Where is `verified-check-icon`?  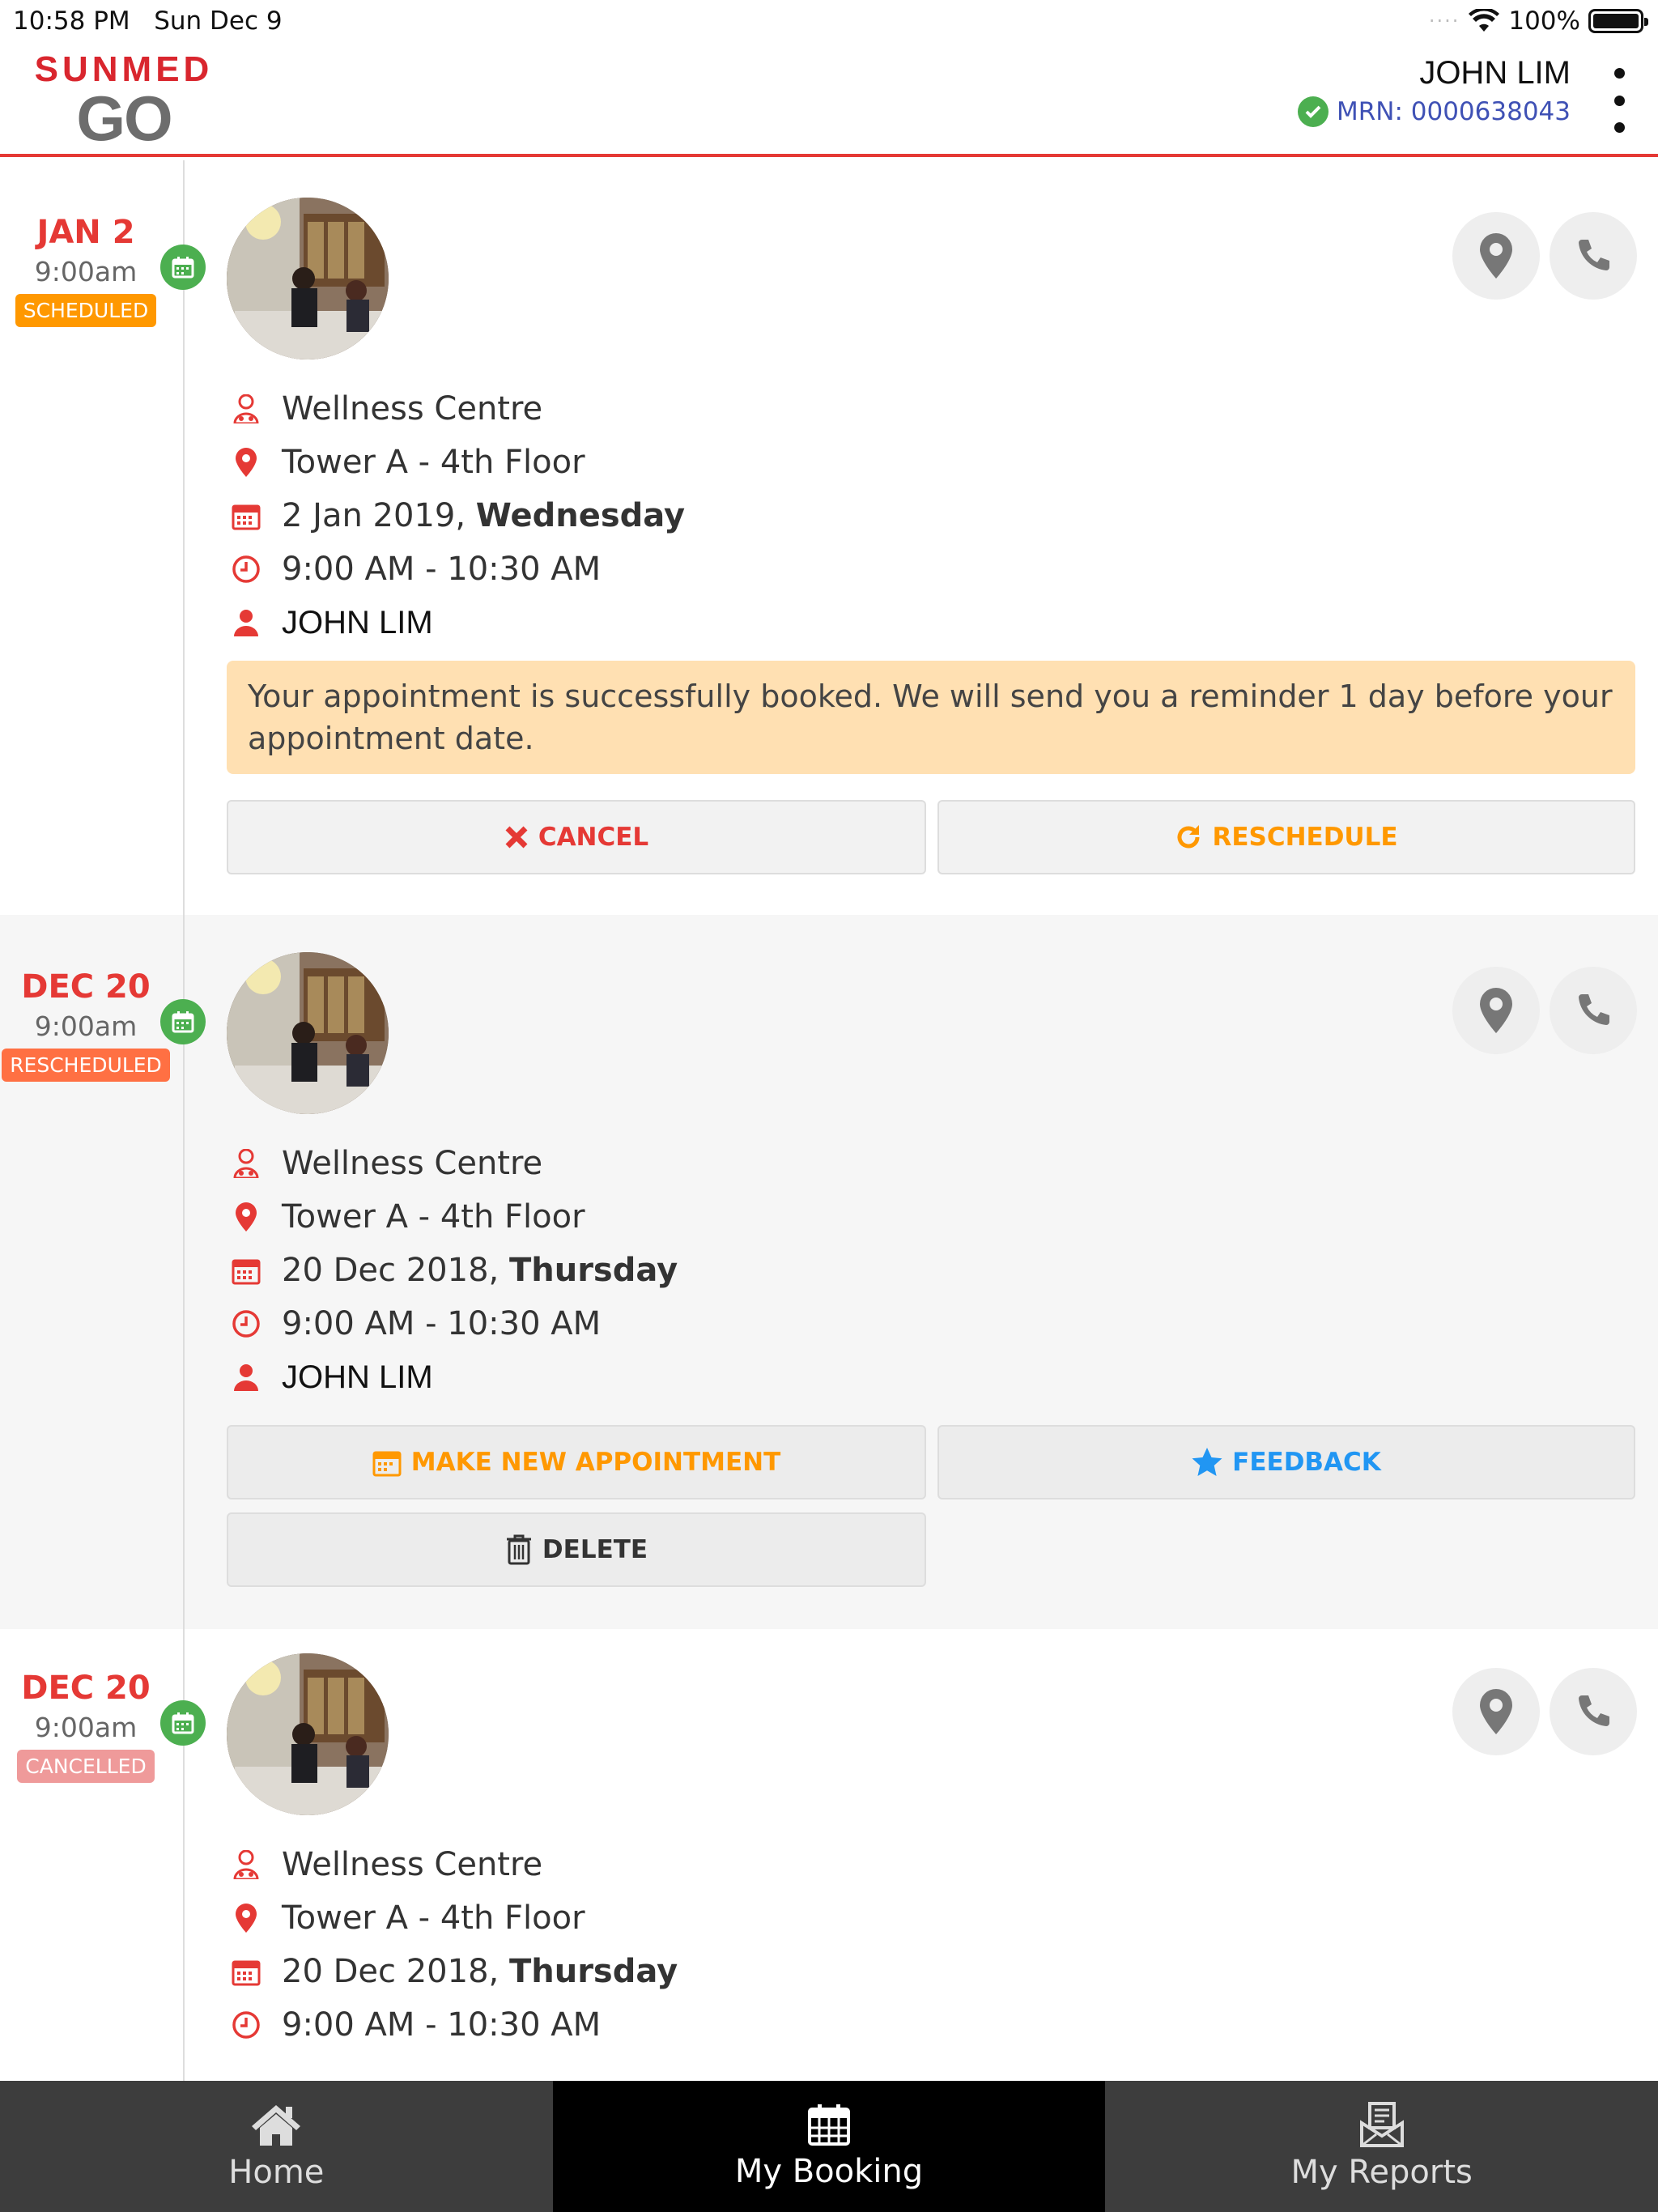 verified-check-icon is located at coordinates (1313, 112).